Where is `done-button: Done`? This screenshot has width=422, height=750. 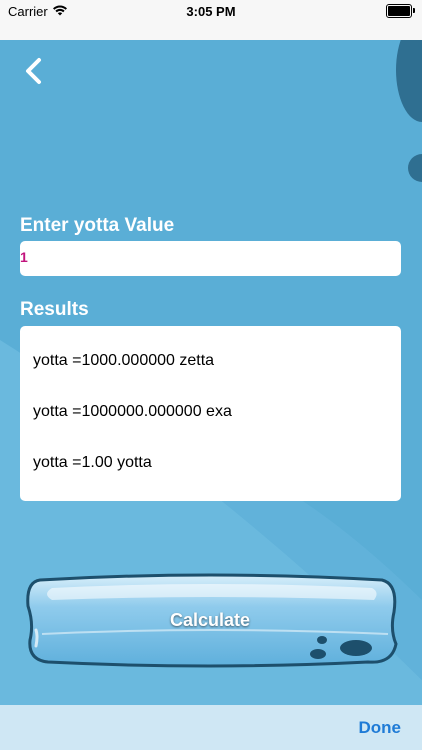
done-button: Done is located at coordinates (380, 728).